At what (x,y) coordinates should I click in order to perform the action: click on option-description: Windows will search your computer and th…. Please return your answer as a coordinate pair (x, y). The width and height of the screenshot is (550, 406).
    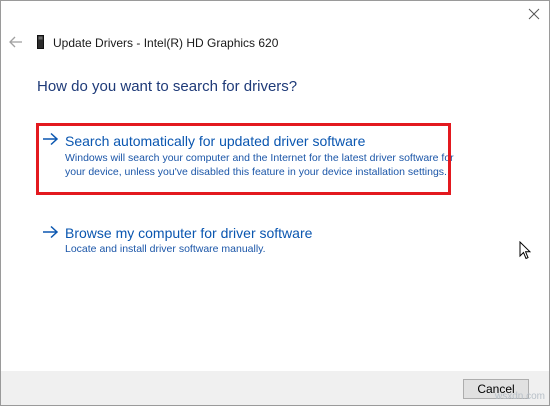
    Looking at the image, I should click on (259, 165).